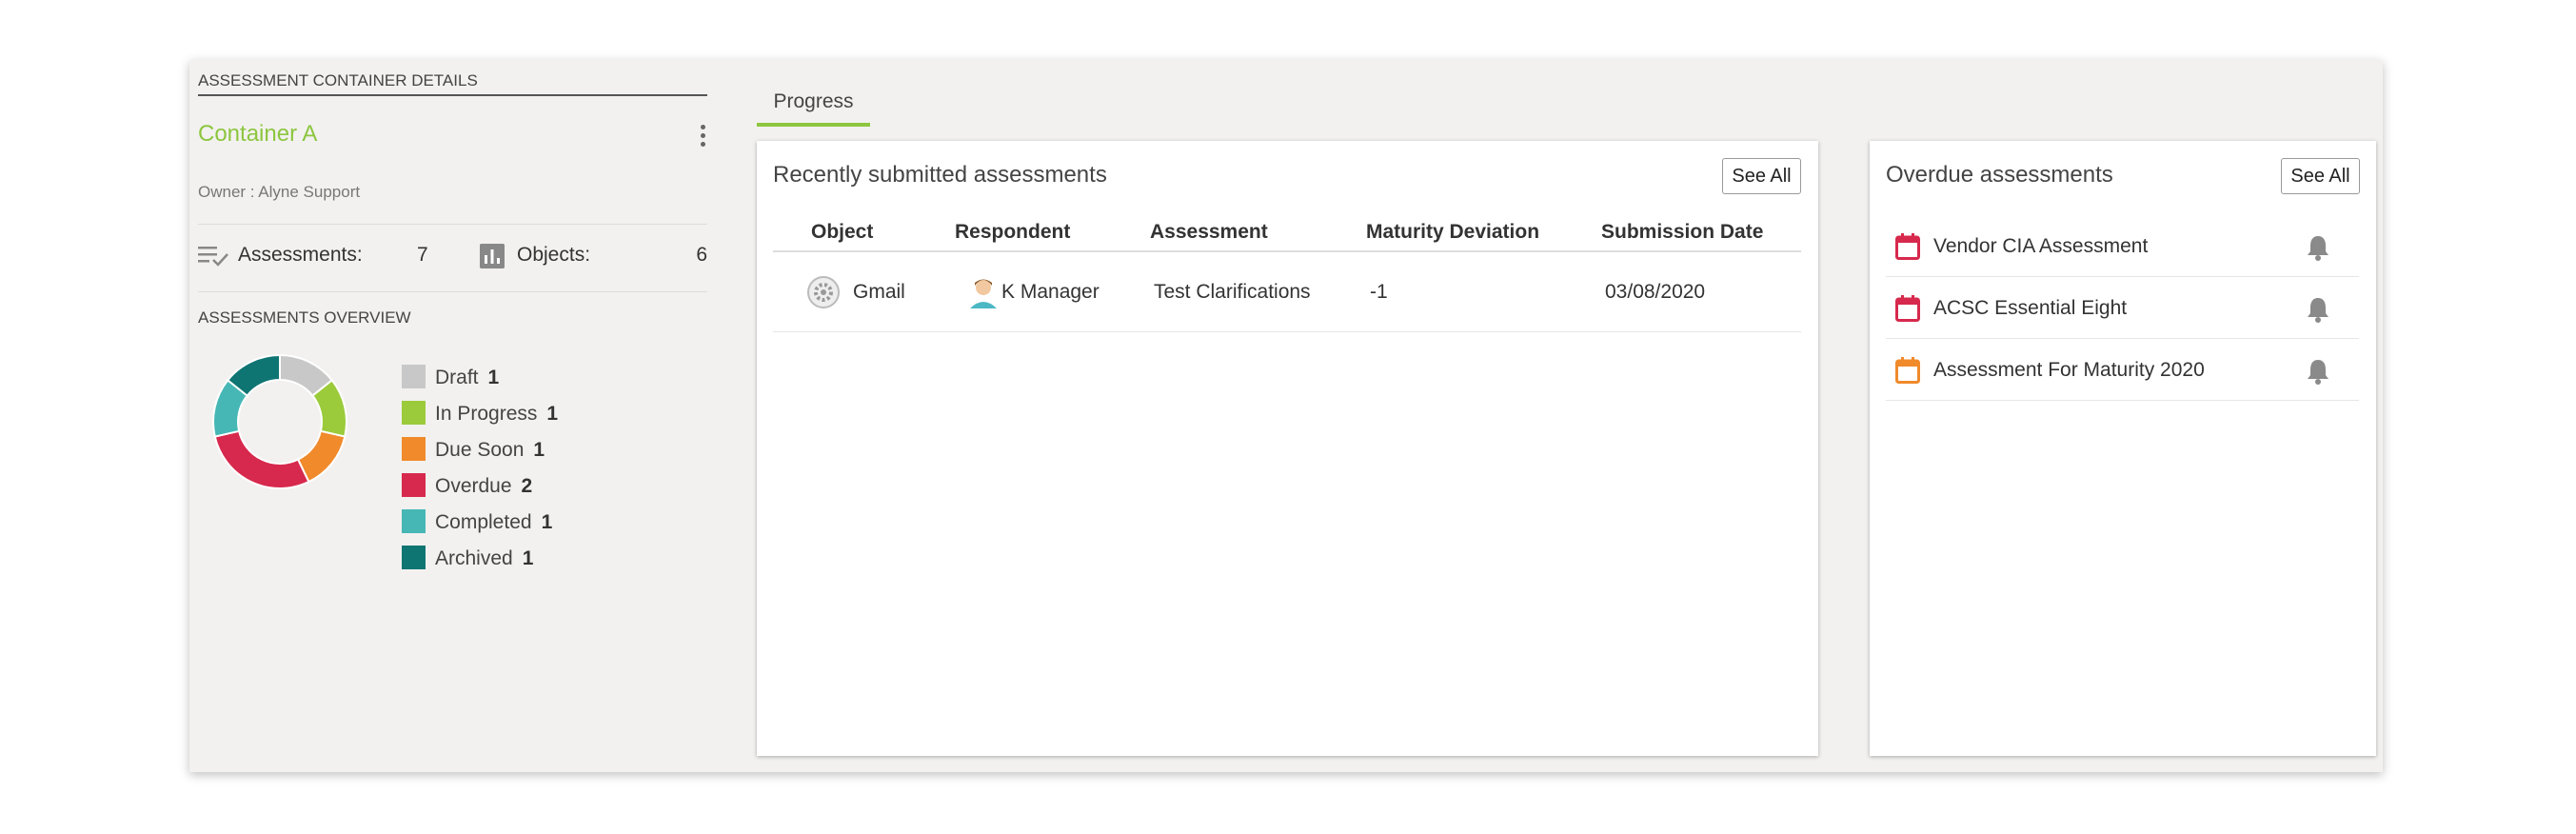 The image size is (2576, 834). I want to click on list-item: ACSC Essential Eight, so click(2122, 308).